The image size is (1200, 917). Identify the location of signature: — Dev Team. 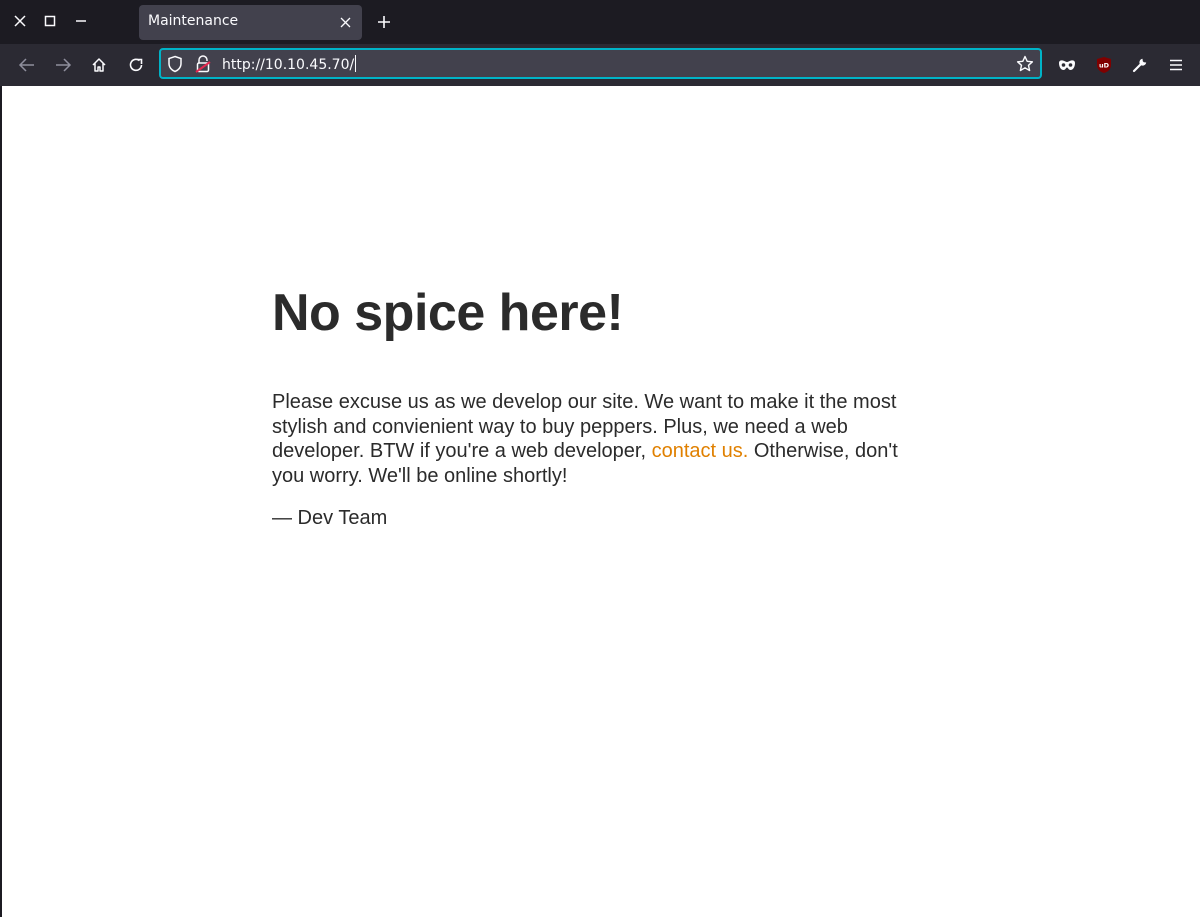
(330, 518).